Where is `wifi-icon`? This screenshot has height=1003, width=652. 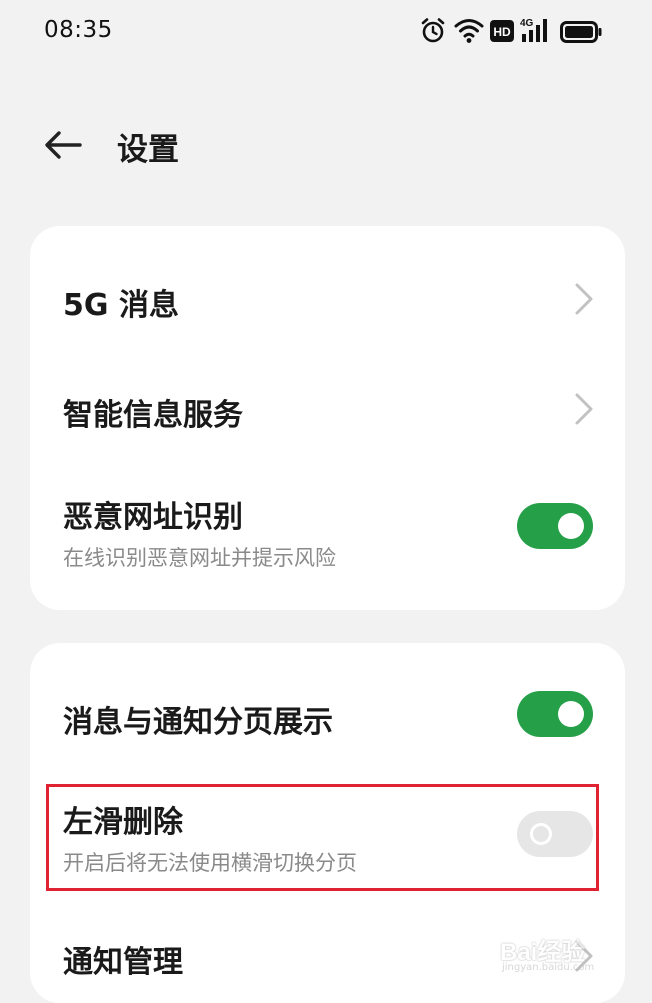
wifi-icon is located at coordinates (469, 33).